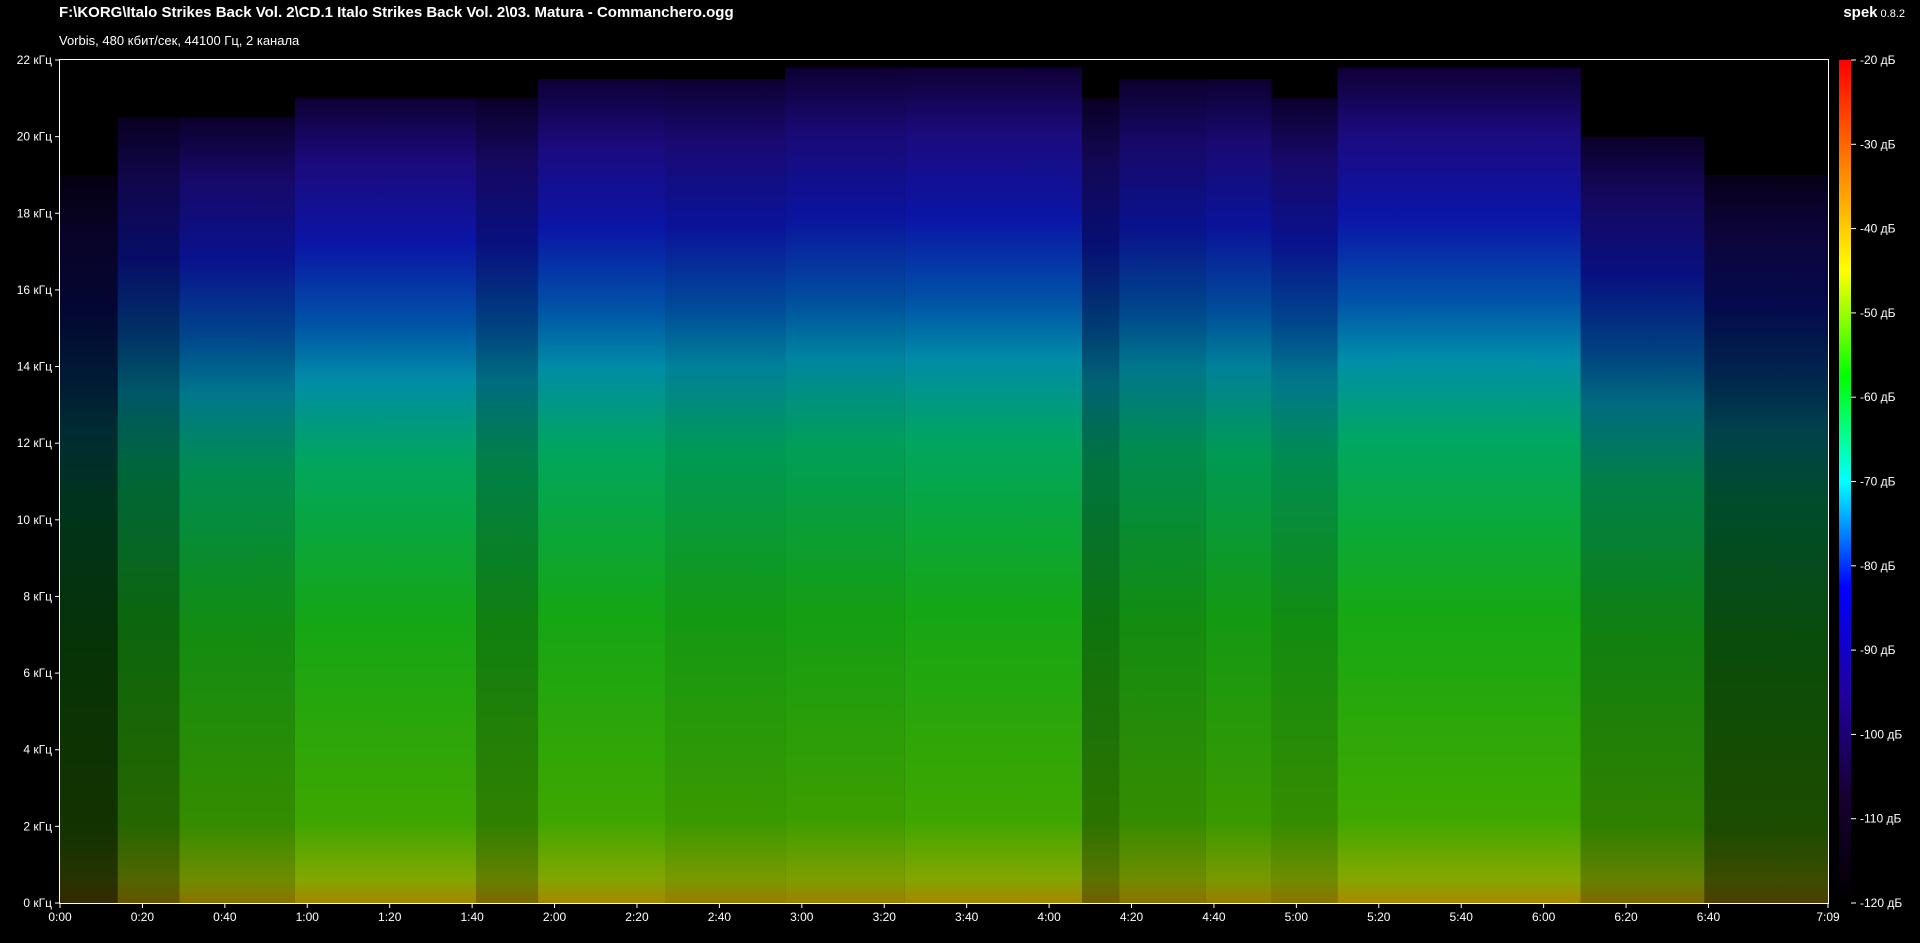 The height and width of the screenshot is (943, 1920). What do you see at coordinates (637, 917) in the screenshot?
I see `time-tick-label: 2:20` at bounding box center [637, 917].